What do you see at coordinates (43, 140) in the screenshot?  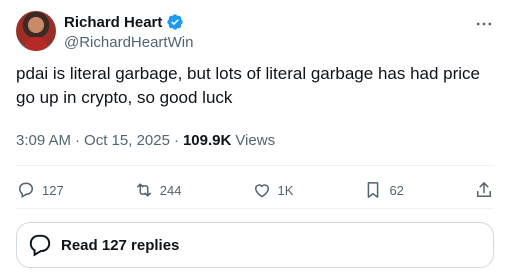 I see `tweet-time: 3:09 AM` at bounding box center [43, 140].